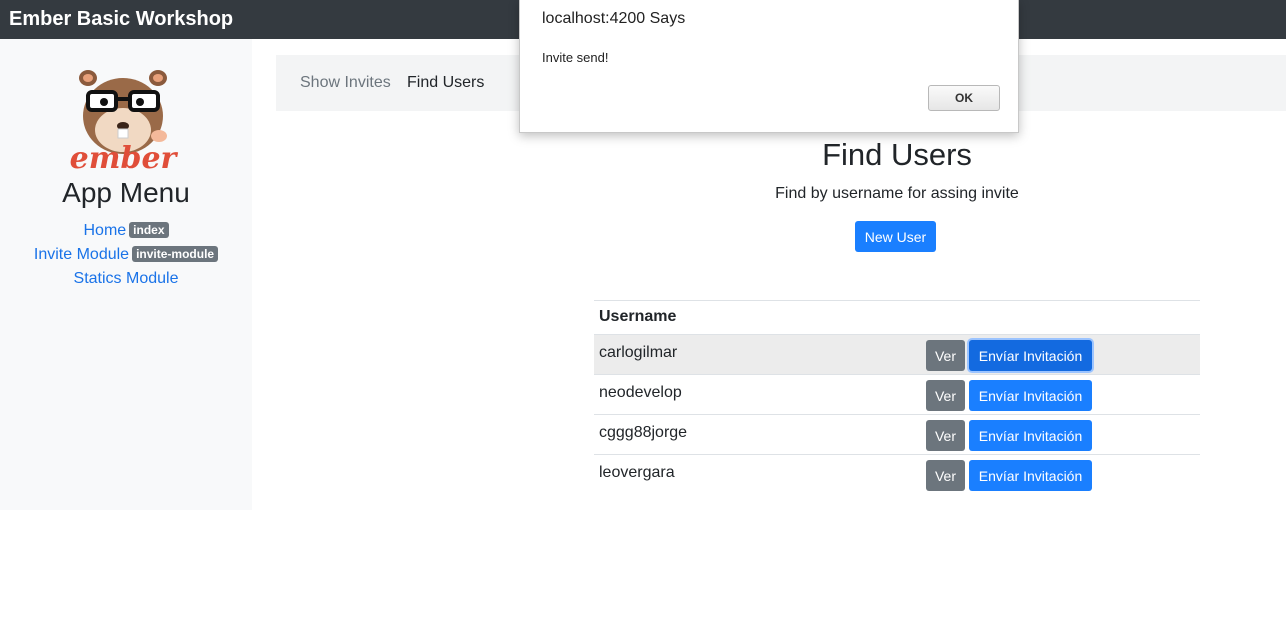  Describe the element at coordinates (175, 254) in the screenshot. I see `route-badge-invite-module: invite-module` at that location.